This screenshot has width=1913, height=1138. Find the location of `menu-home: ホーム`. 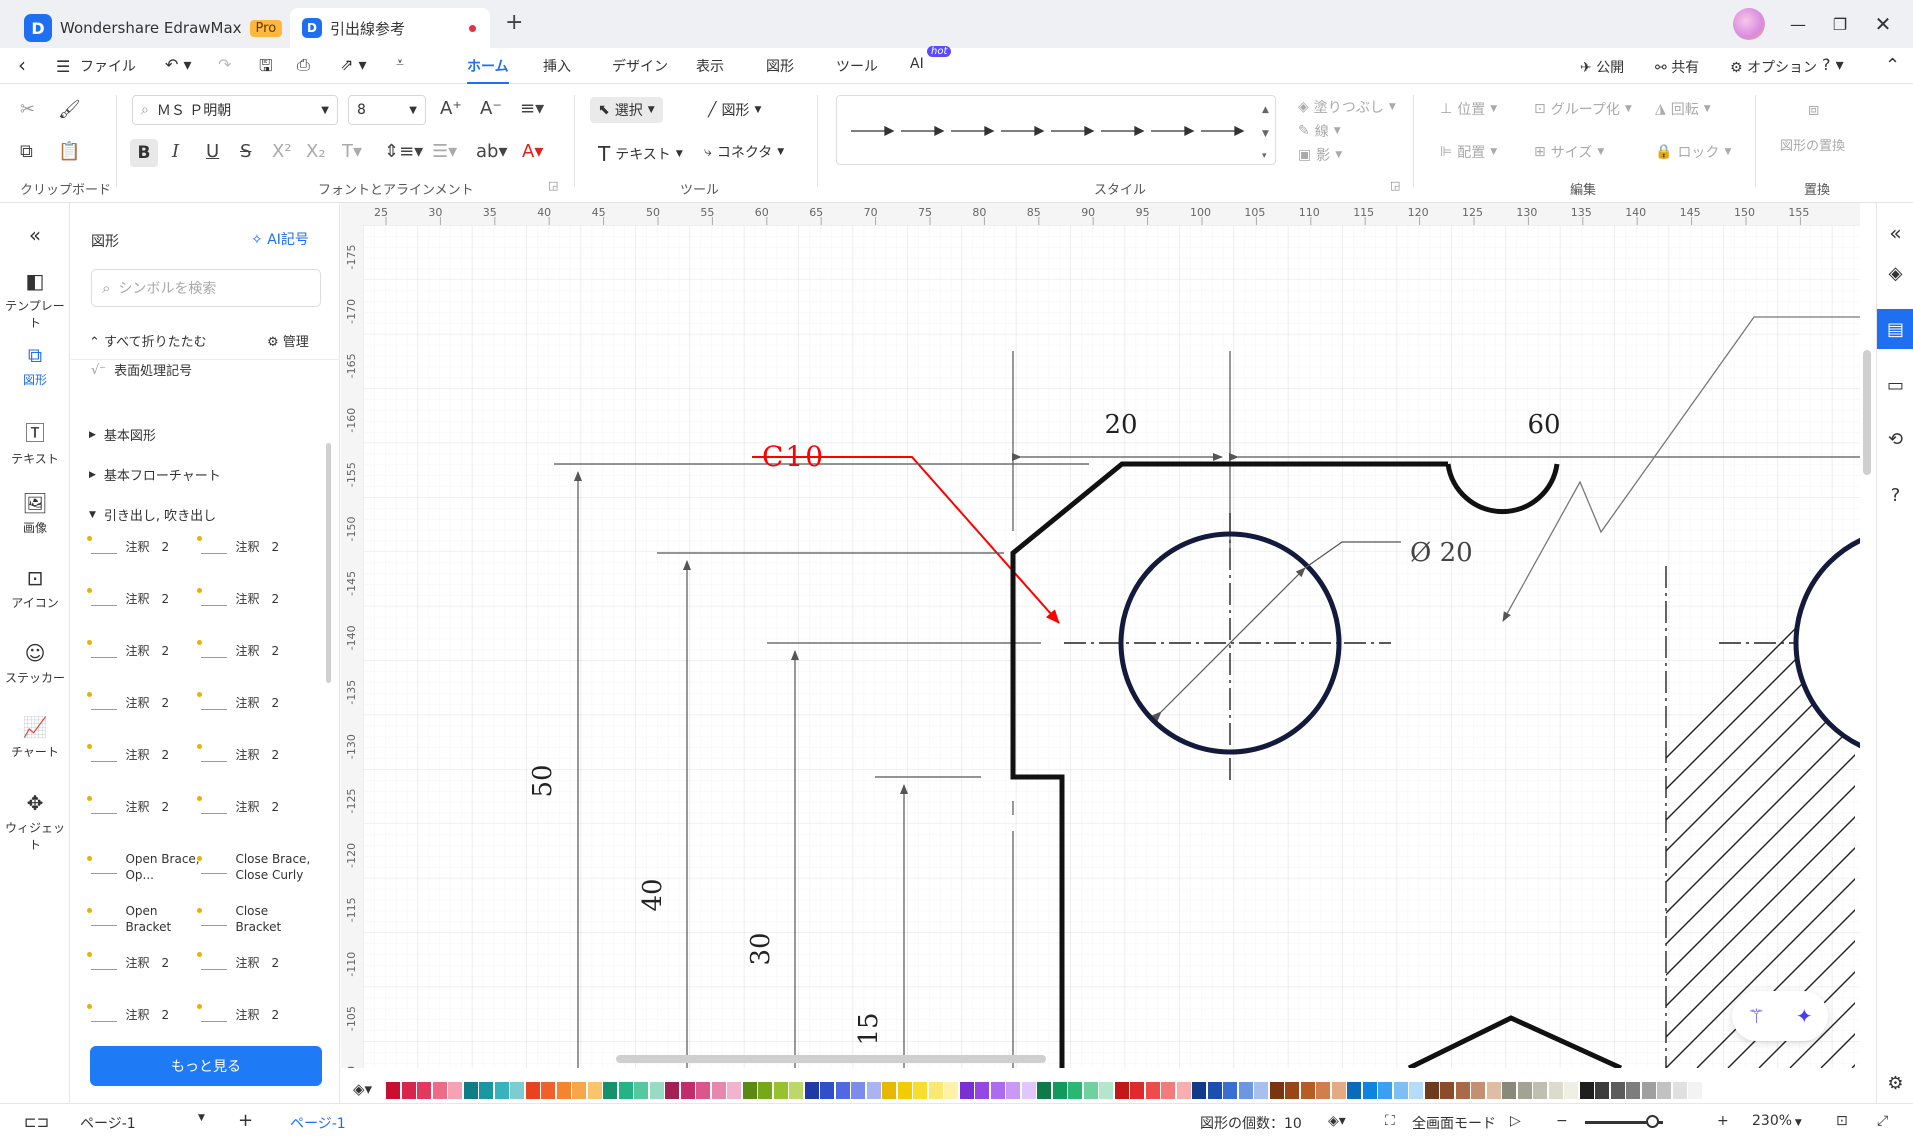

menu-home: ホーム is located at coordinates (488, 70).